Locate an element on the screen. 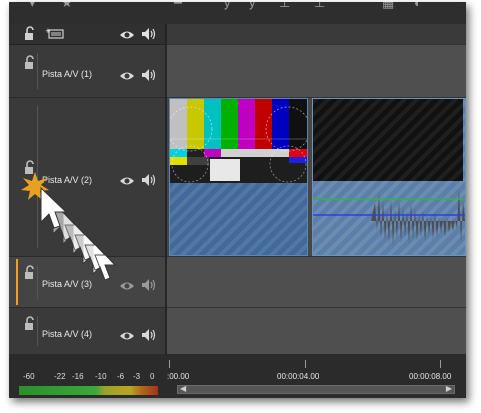  audio-video-clip is located at coordinates (389, 177).